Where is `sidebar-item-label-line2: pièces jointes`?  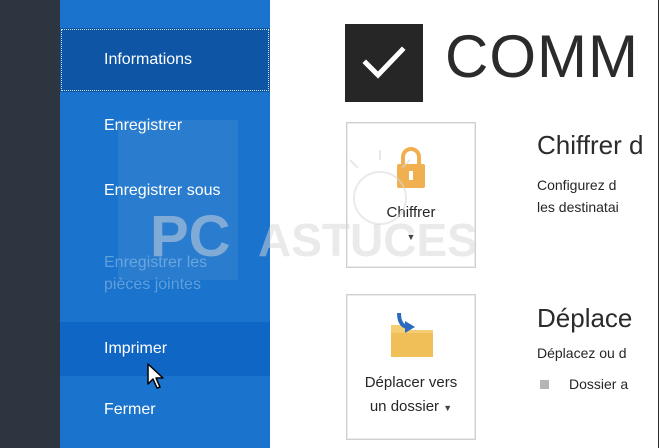 sidebar-item-label-line2: pièces jointes is located at coordinates (152, 284).